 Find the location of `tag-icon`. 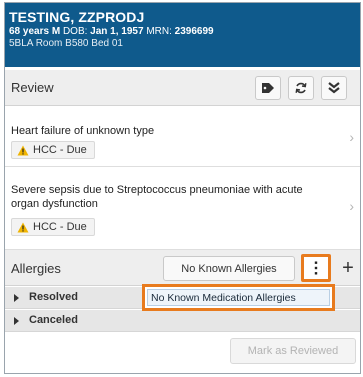

tag-icon is located at coordinates (268, 88).